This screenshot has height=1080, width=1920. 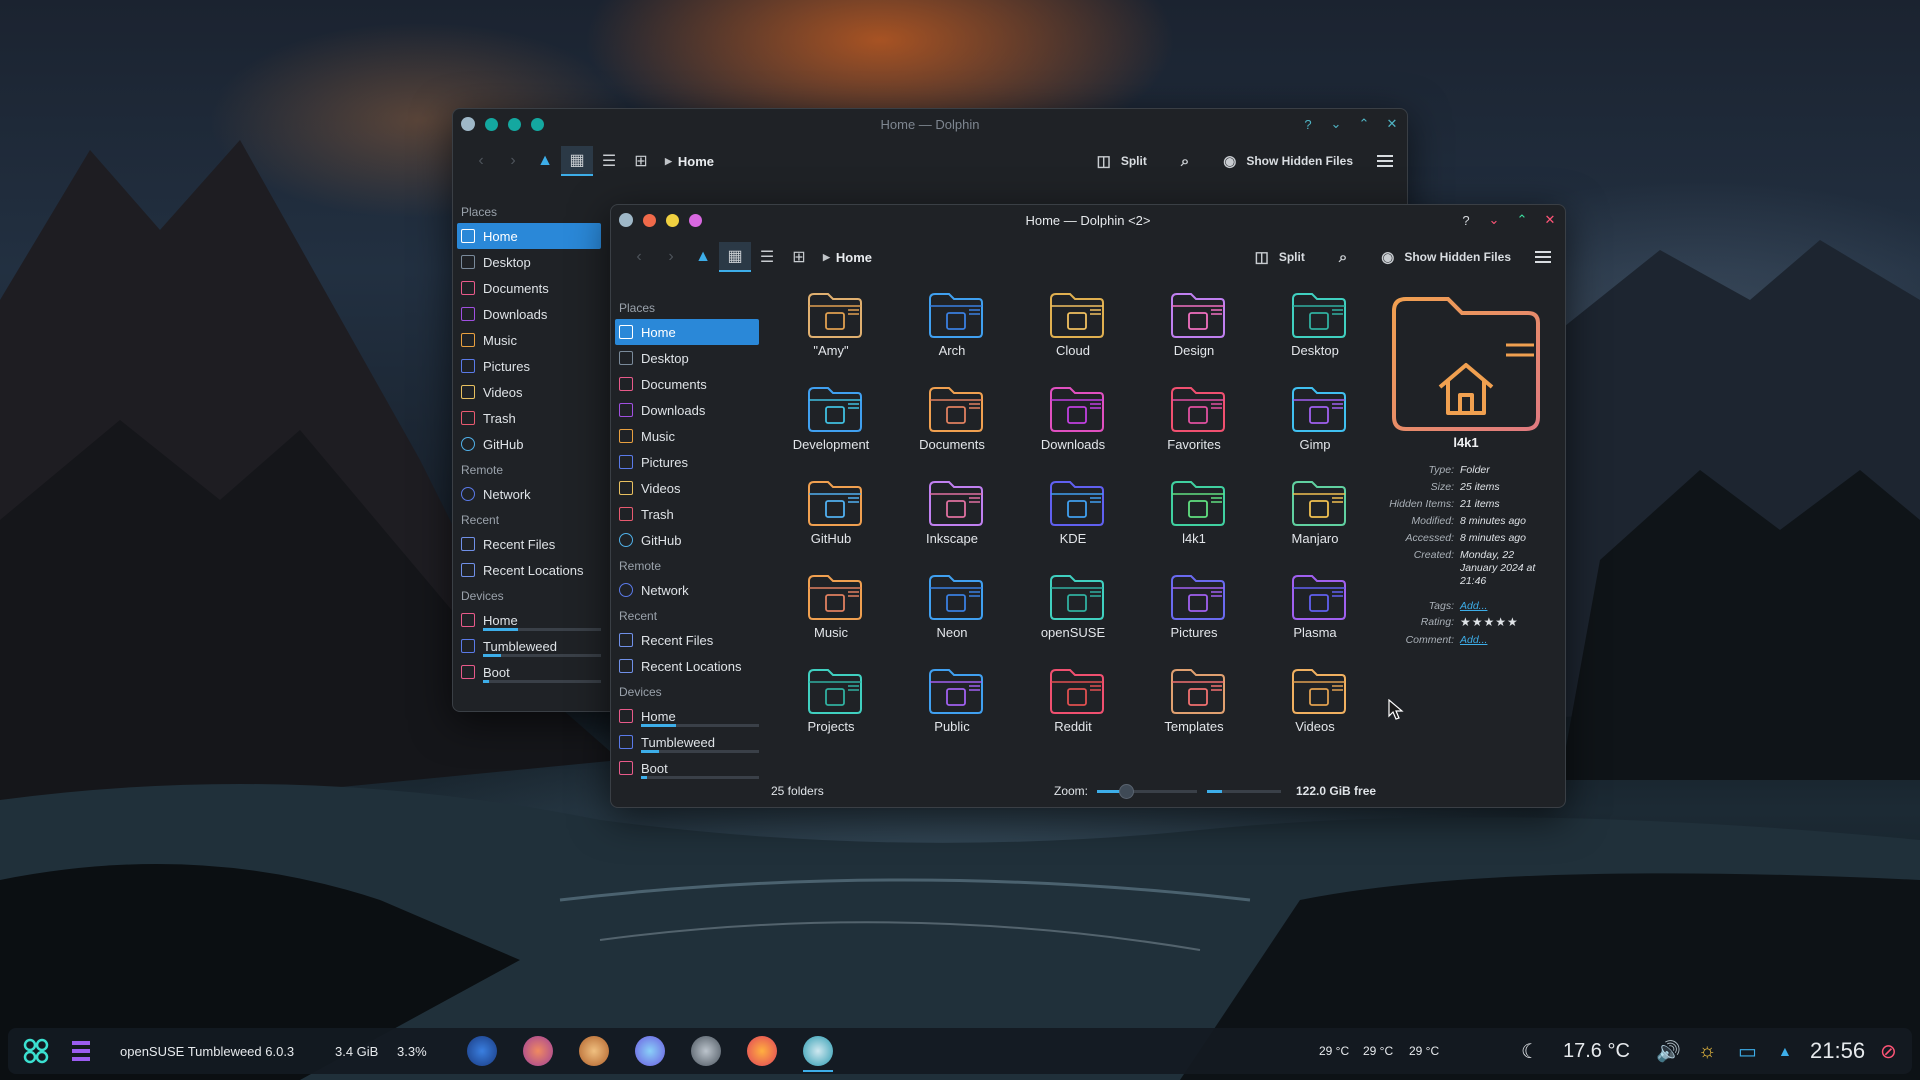 What do you see at coordinates (1194, 430) in the screenshot?
I see `folder-item: Favorites` at bounding box center [1194, 430].